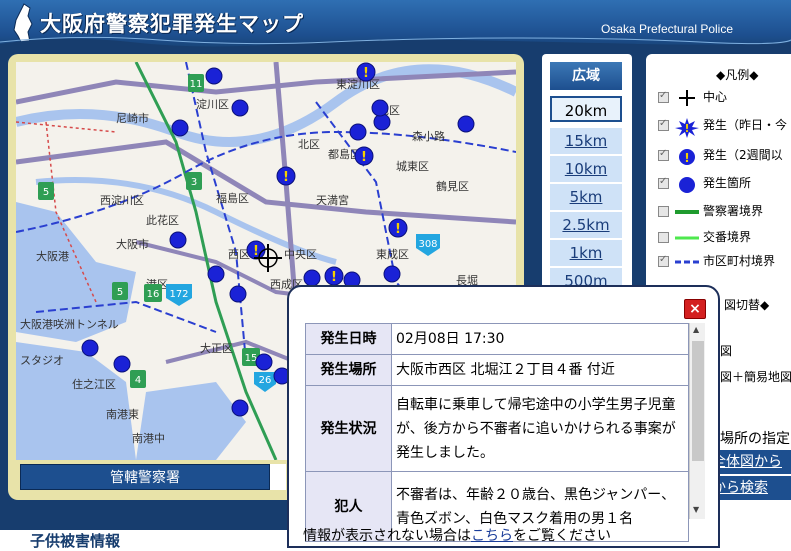 The image size is (791, 551). Describe the element at coordinates (348, 428) in the screenshot. I see `row-key: 発生状況` at that location.